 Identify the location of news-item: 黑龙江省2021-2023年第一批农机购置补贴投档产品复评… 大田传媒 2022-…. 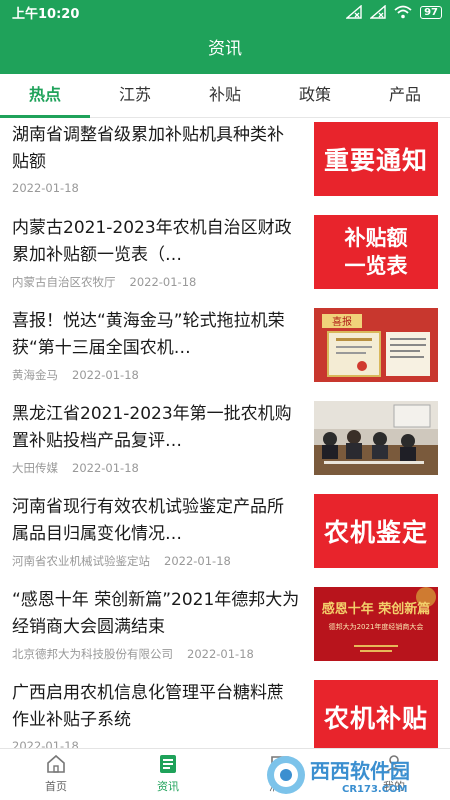
(225, 443).